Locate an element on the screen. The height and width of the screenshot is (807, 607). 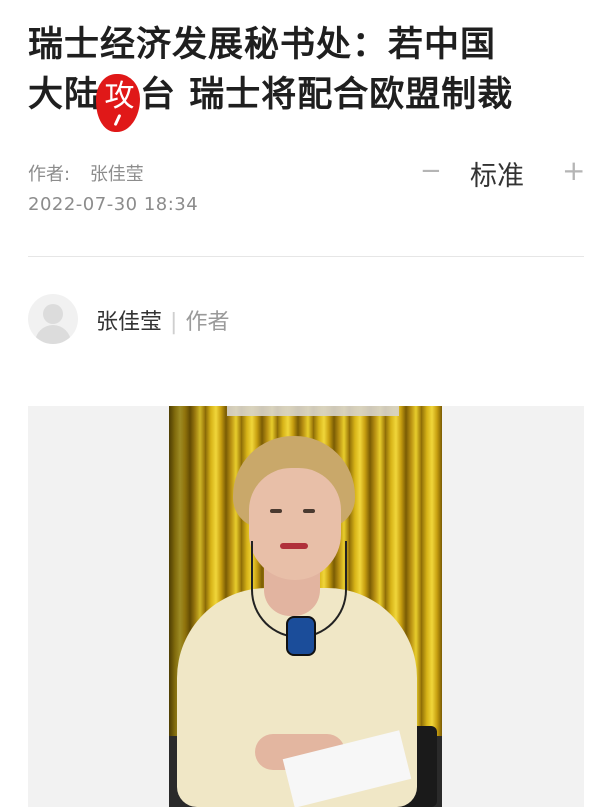
font-size-control: − 标准 + is located at coordinates (505, 172).